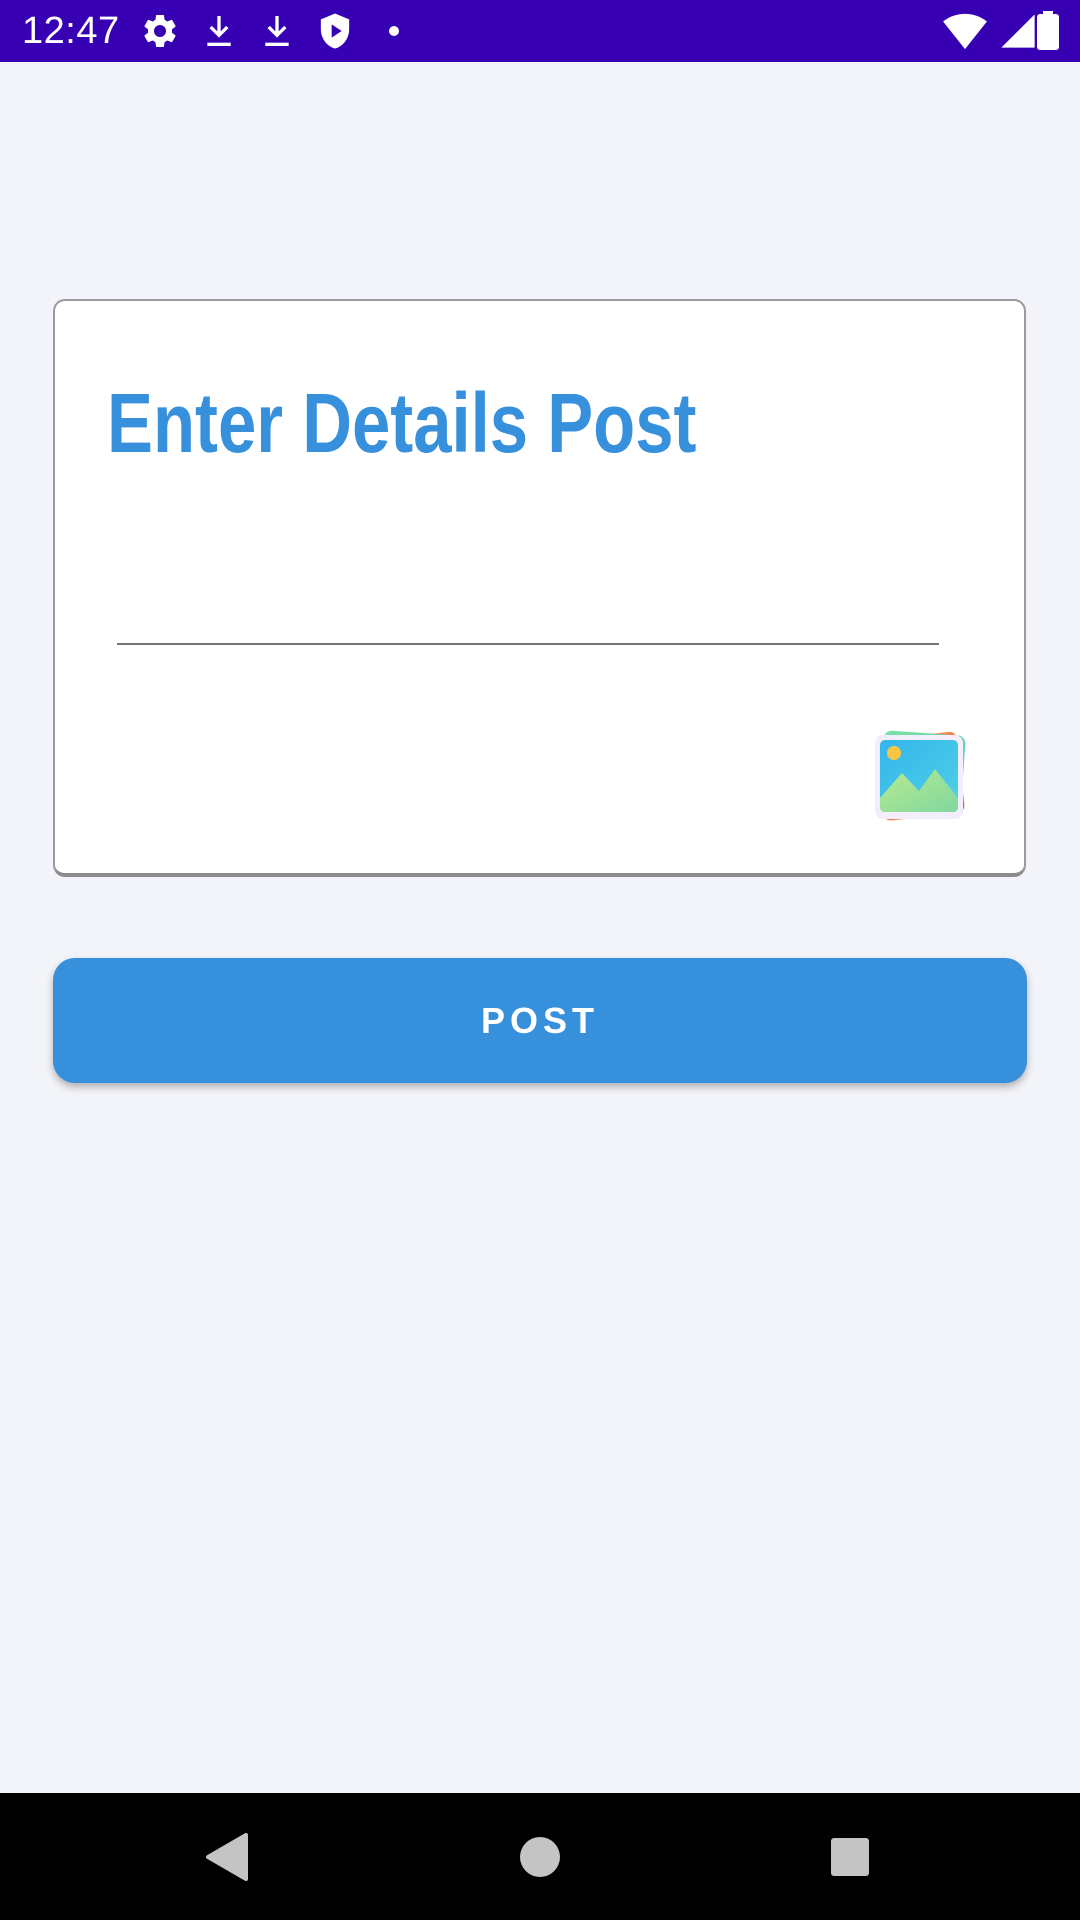 Image resolution: width=1080 pixels, height=1920 pixels. I want to click on home-icon, so click(540, 1857).